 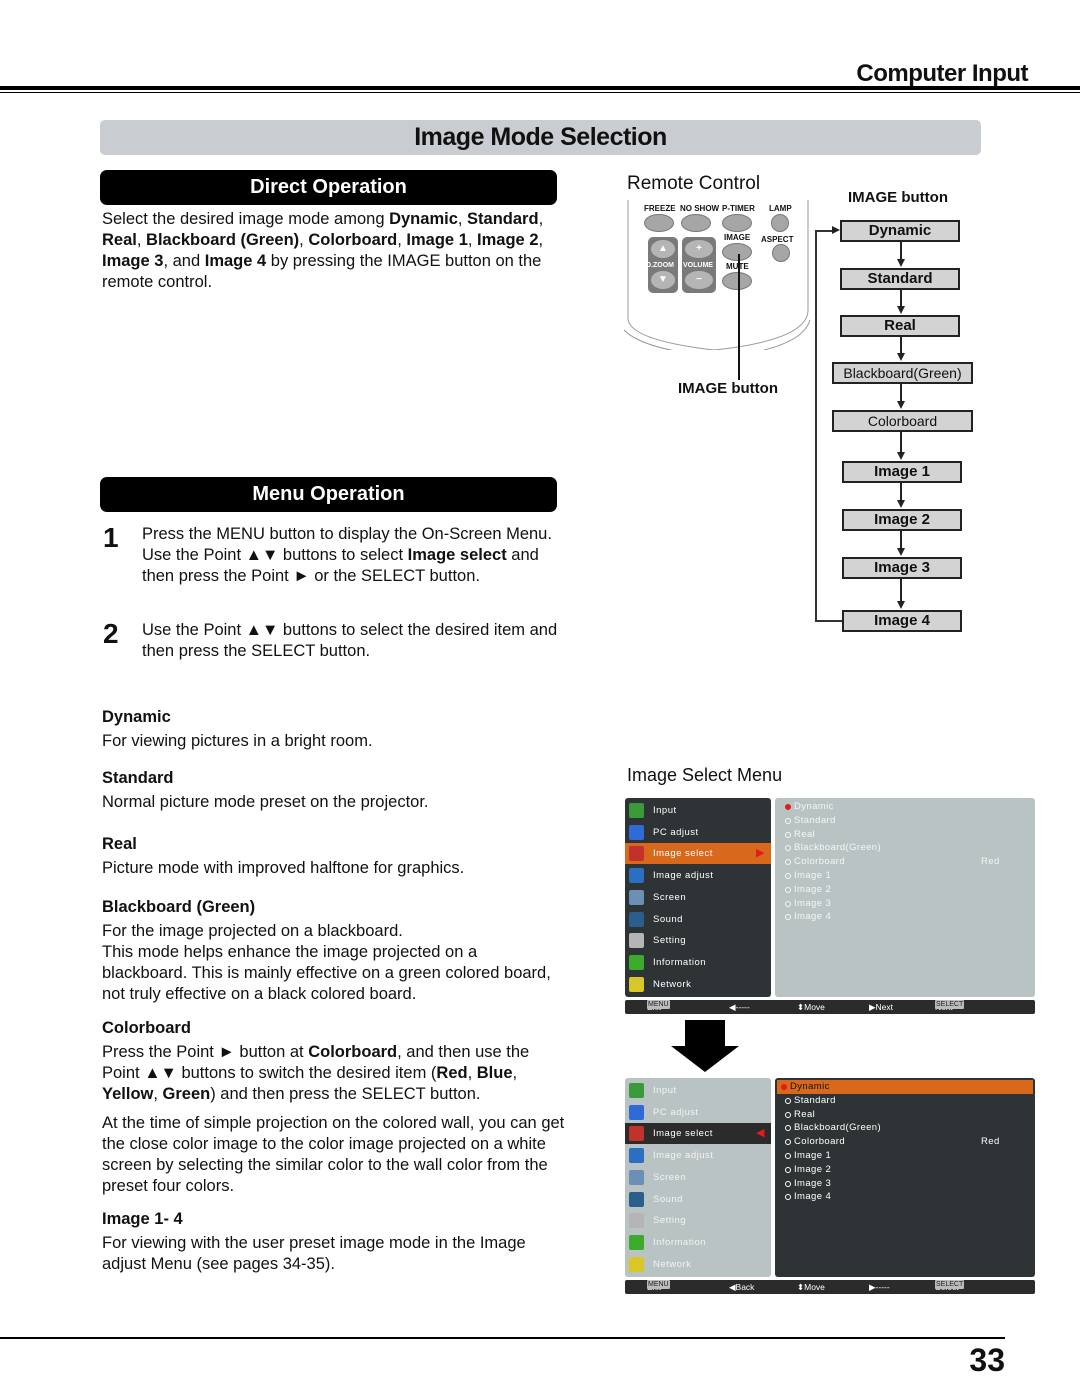 I want to click on step-number: 2, so click(x=111, y=633).